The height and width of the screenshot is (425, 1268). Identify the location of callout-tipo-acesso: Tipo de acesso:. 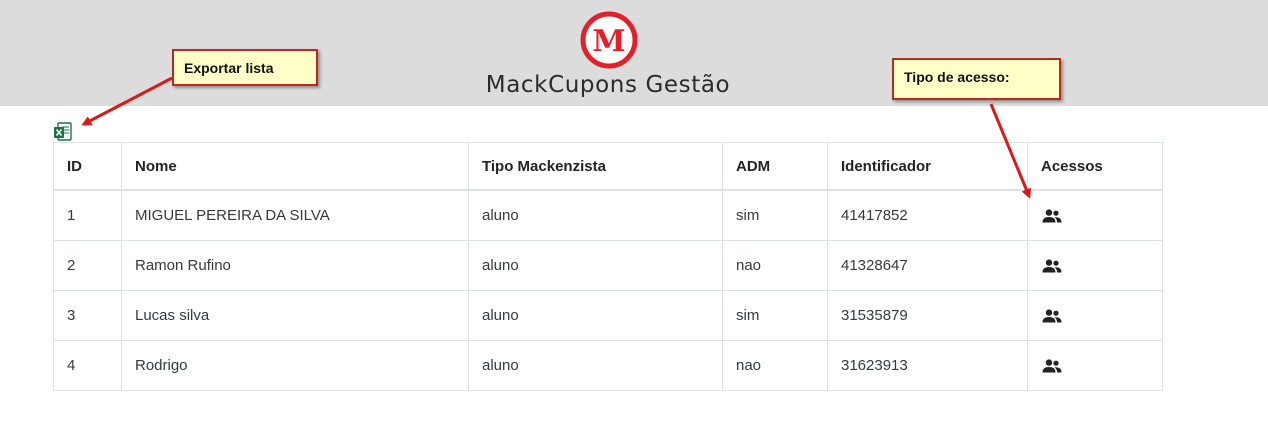
(976, 79).